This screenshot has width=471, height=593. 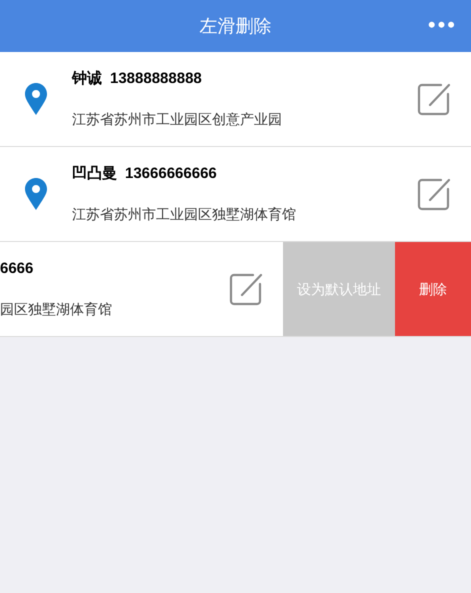 What do you see at coordinates (442, 25) in the screenshot?
I see `more-button: •••` at bounding box center [442, 25].